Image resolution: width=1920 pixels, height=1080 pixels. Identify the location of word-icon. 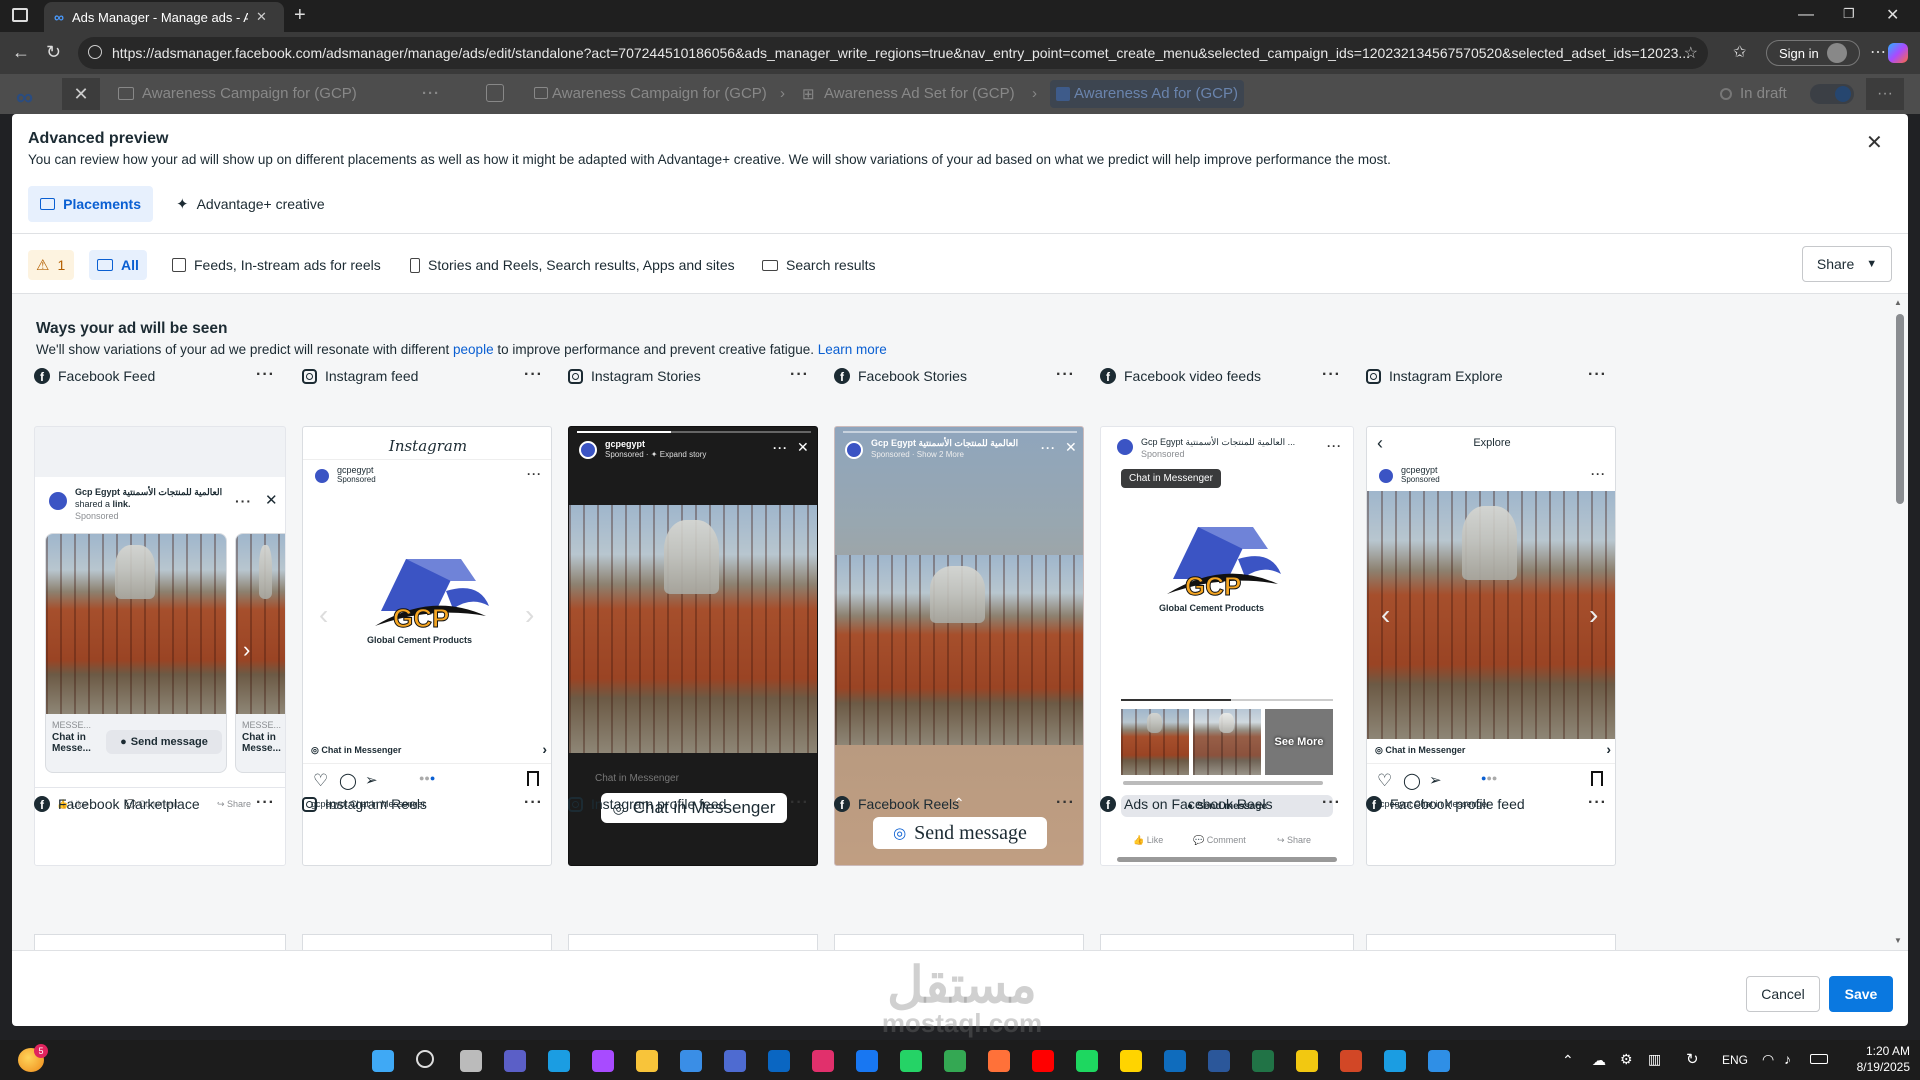
(1219, 1061).